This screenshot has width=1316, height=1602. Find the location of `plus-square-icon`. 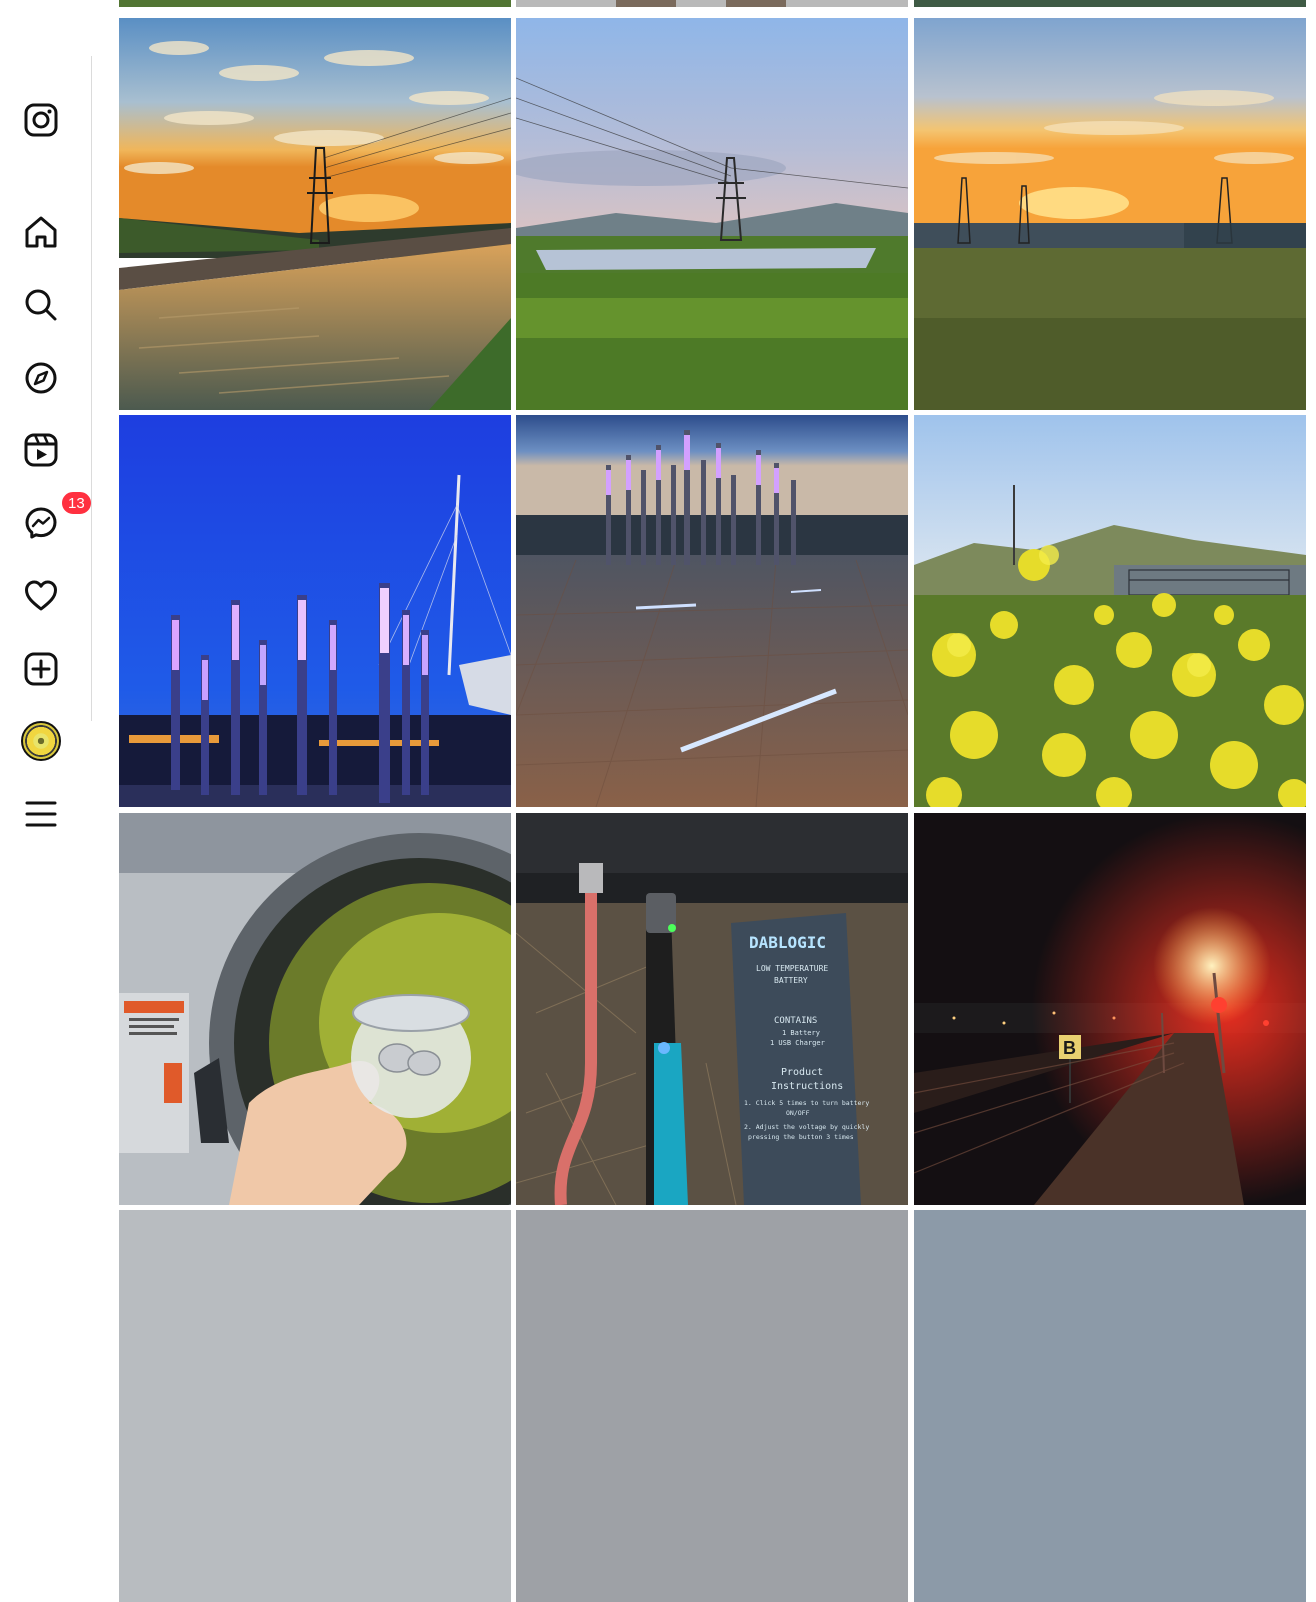

plus-square-icon is located at coordinates (41, 669).